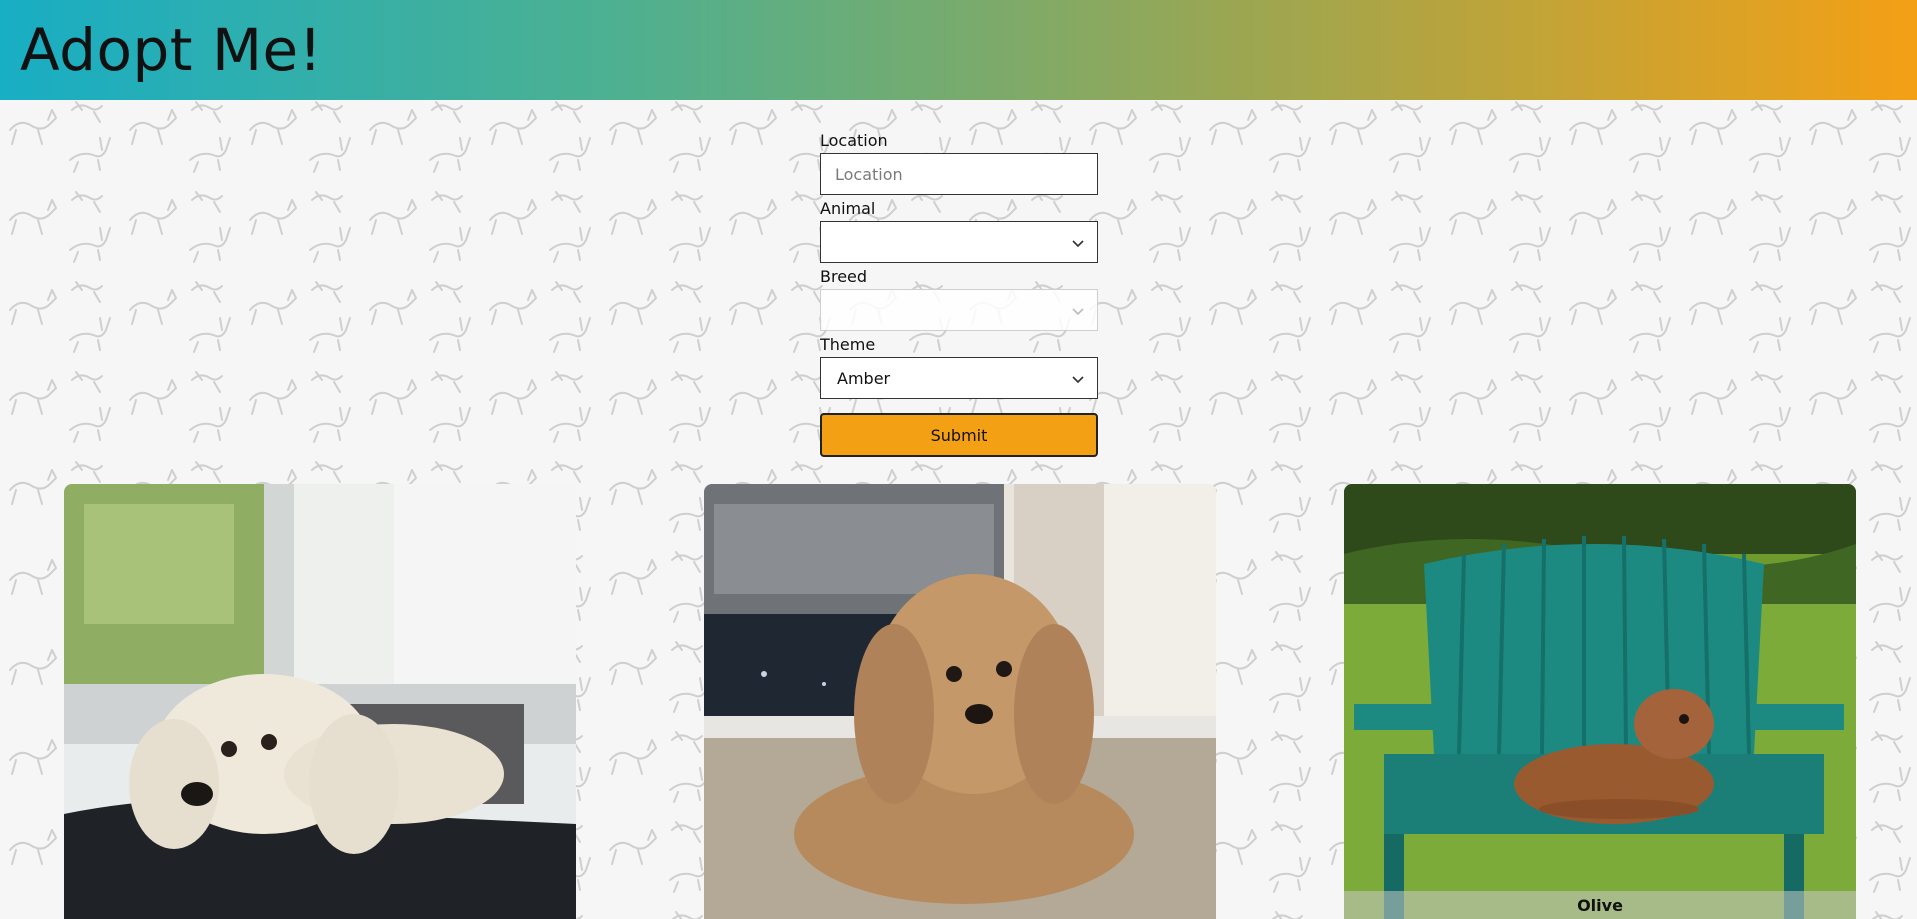 The width and height of the screenshot is (1917, 919). I want to click on submit-button: Submit, so click(959, 435).